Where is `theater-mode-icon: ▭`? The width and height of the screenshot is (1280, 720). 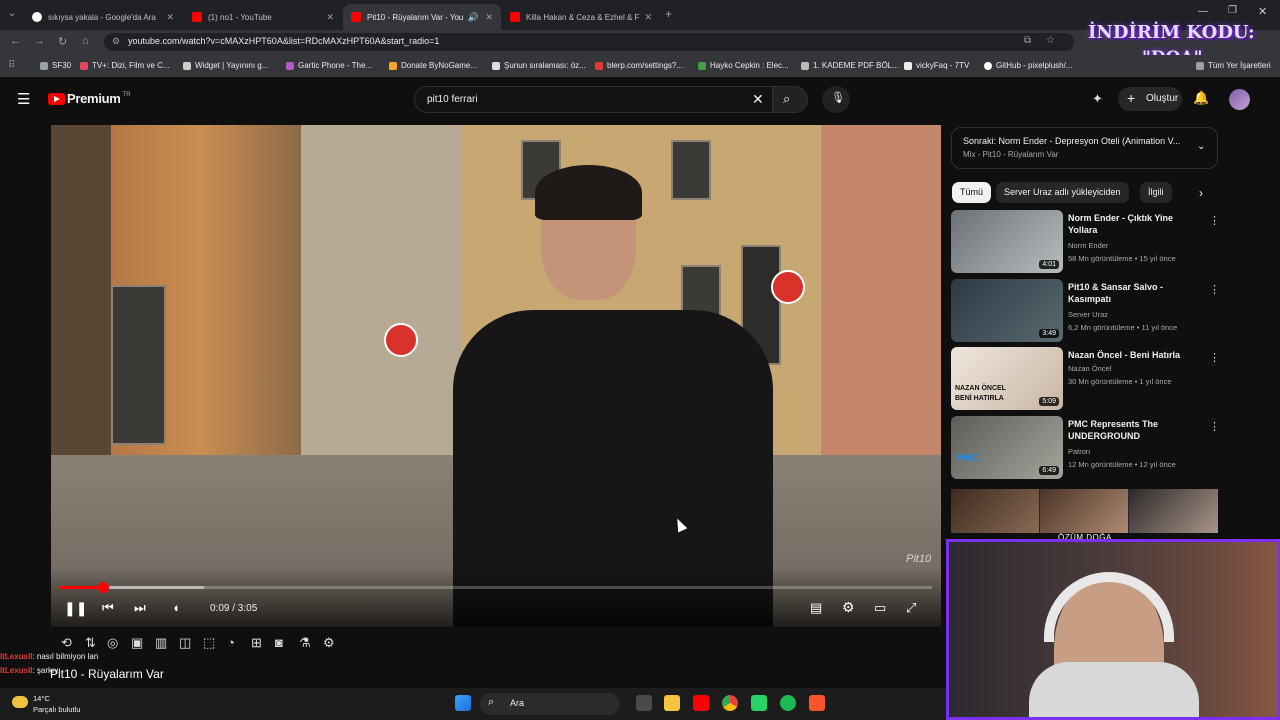
theater-mode-icon: ▭ is located at coordinates (880, 608).